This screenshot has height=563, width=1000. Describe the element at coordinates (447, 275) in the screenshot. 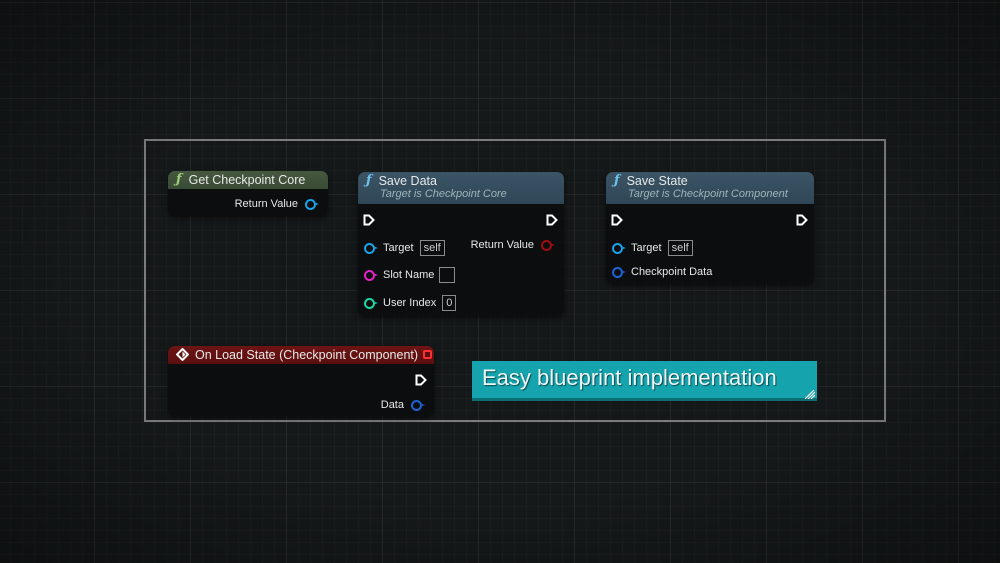

I see `slot-name-input` at that location.